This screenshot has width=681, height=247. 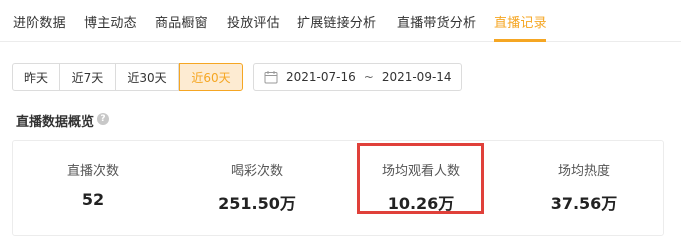 What do you see at coordinates (181, 21) in the screenshot?
I see `tab-product-showcase: 商品橱窗` at bounding box center [181, 21].